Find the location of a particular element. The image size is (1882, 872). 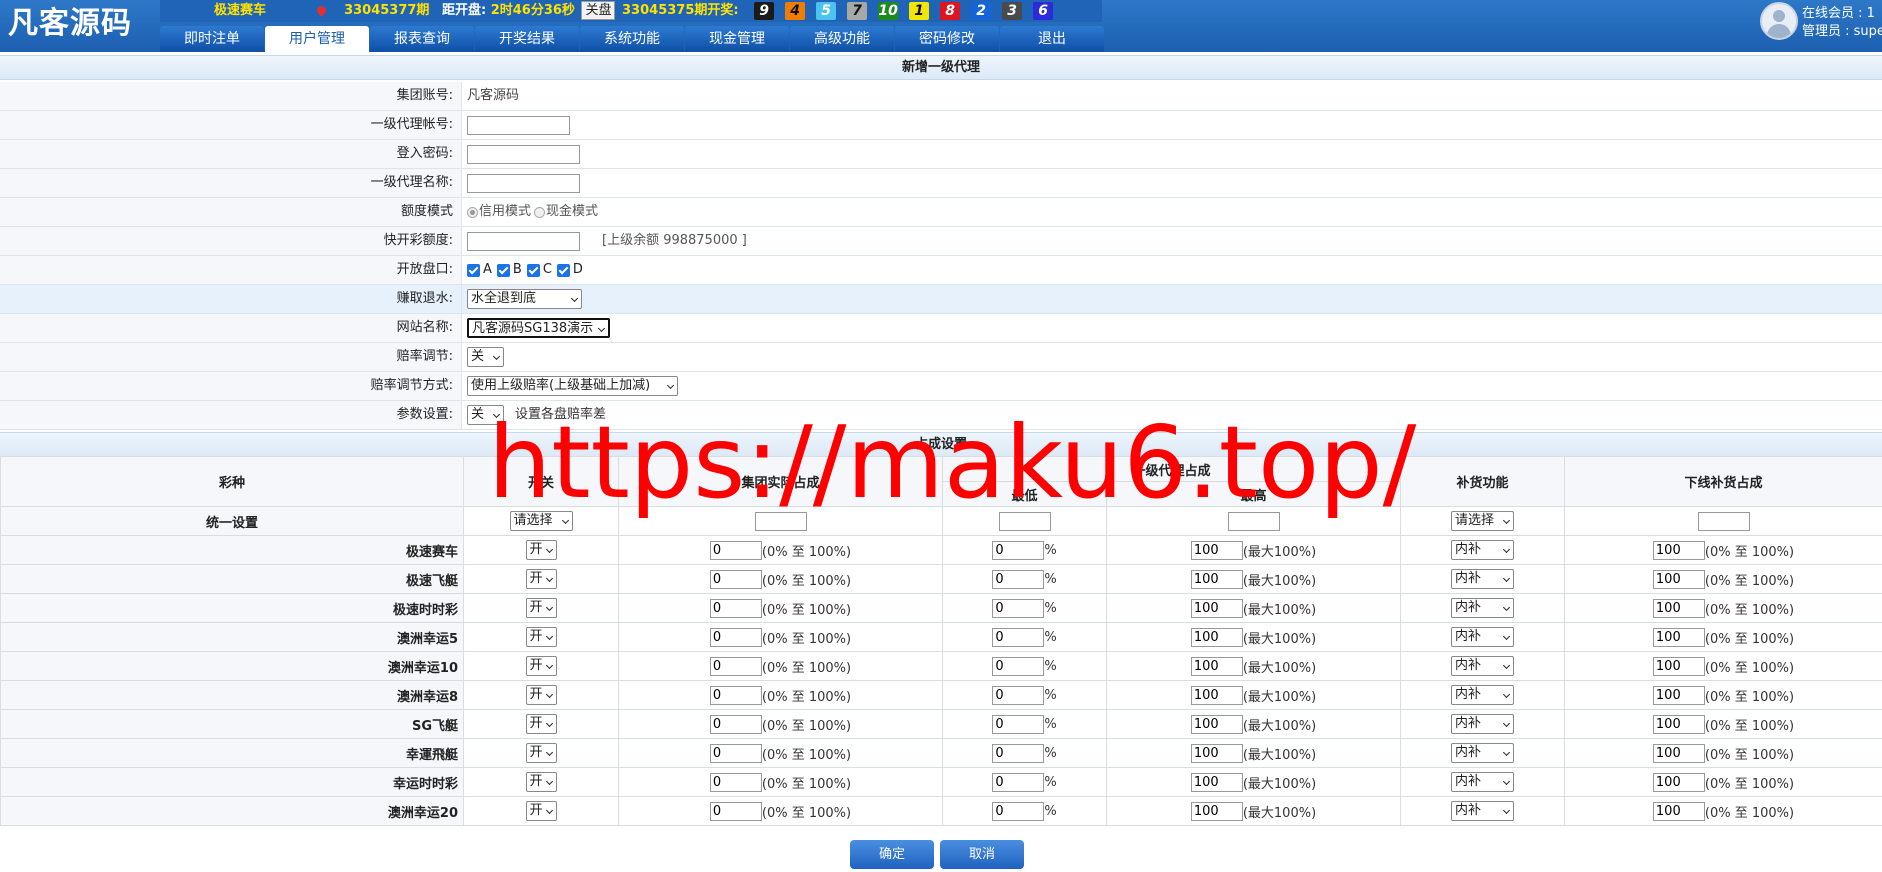

param-label: 参数设置: is located at coordinates (231, 415).